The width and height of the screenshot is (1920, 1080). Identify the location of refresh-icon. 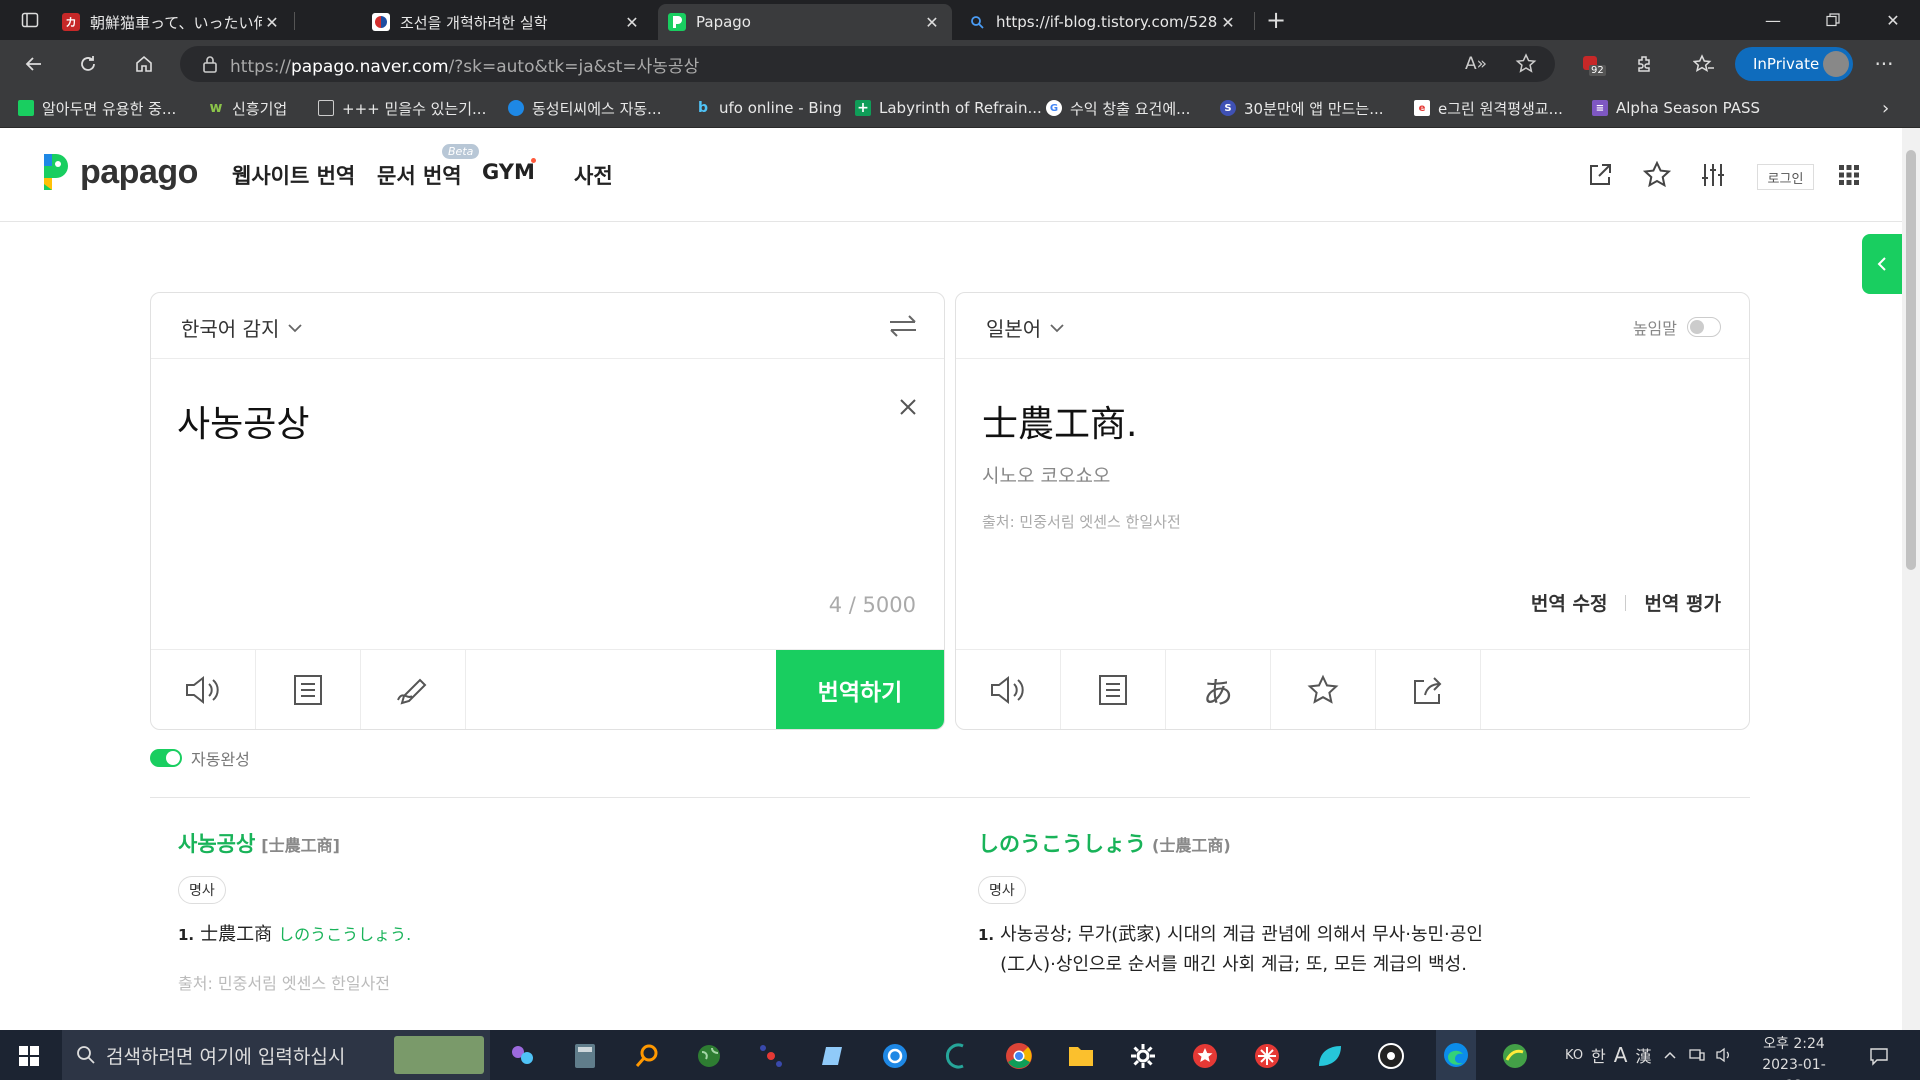
(88, 64).